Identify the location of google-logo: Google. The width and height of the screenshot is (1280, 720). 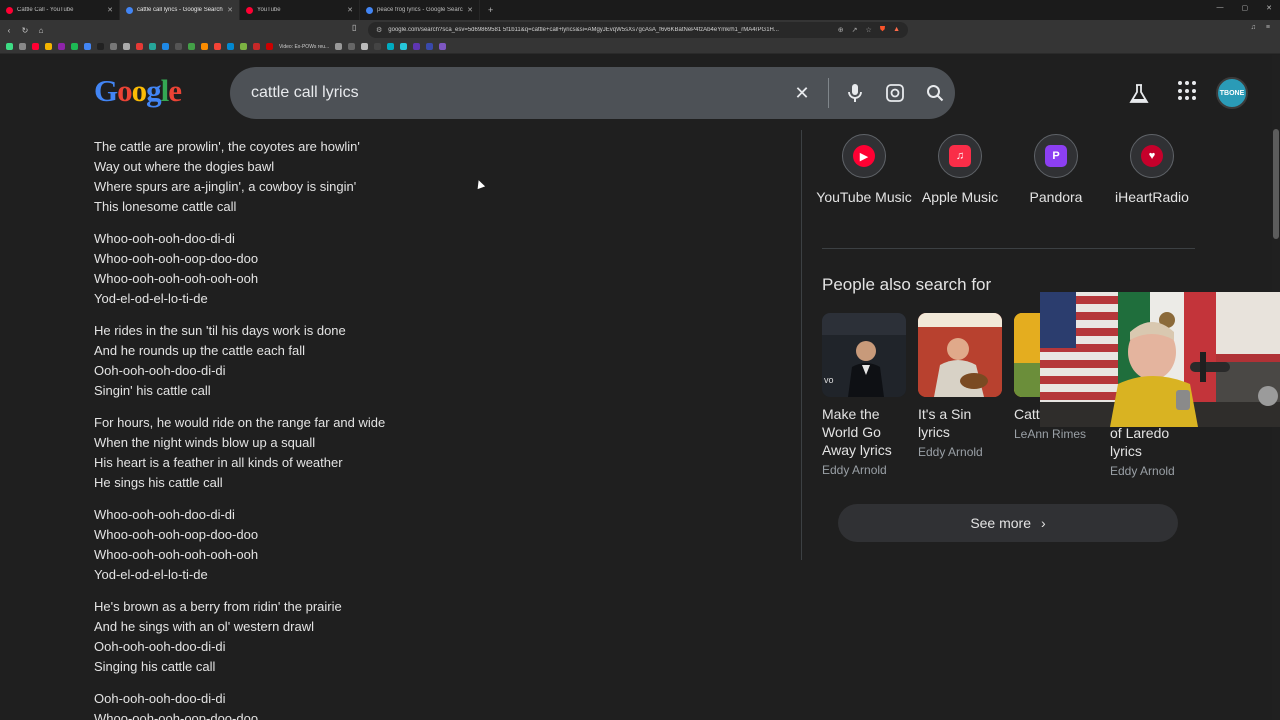
(138, 91).